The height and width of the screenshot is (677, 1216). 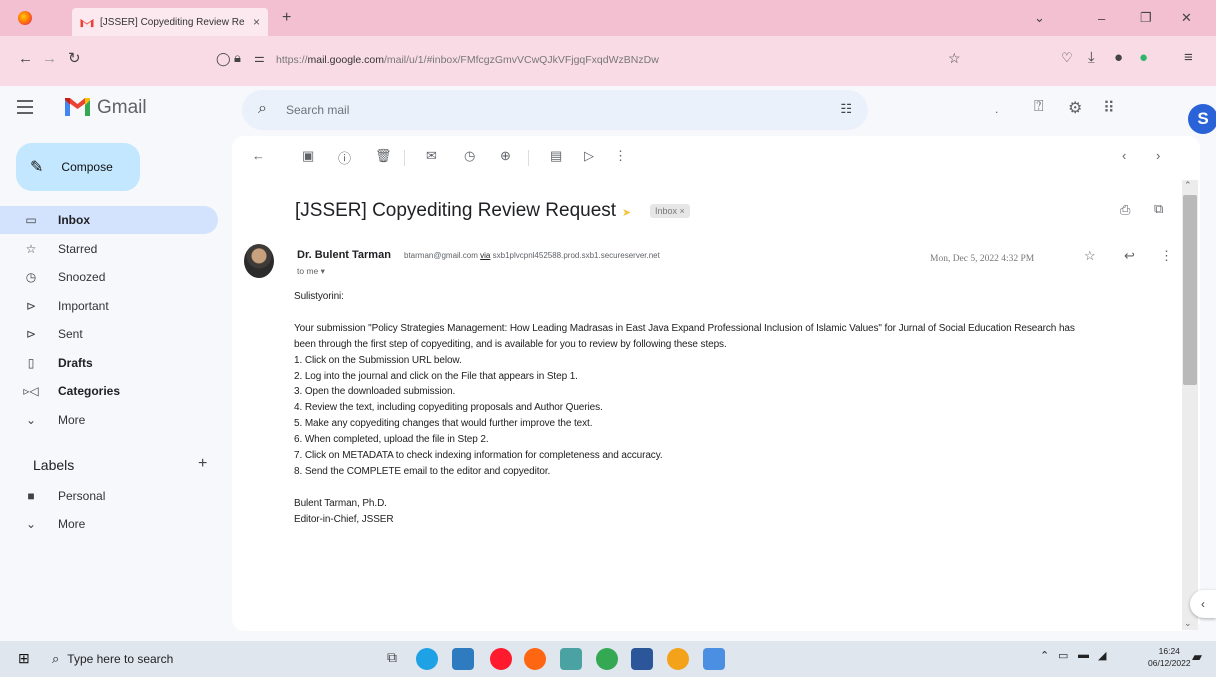 I want to click on more-options-icon: ⋮, so click(x=620, y=156).